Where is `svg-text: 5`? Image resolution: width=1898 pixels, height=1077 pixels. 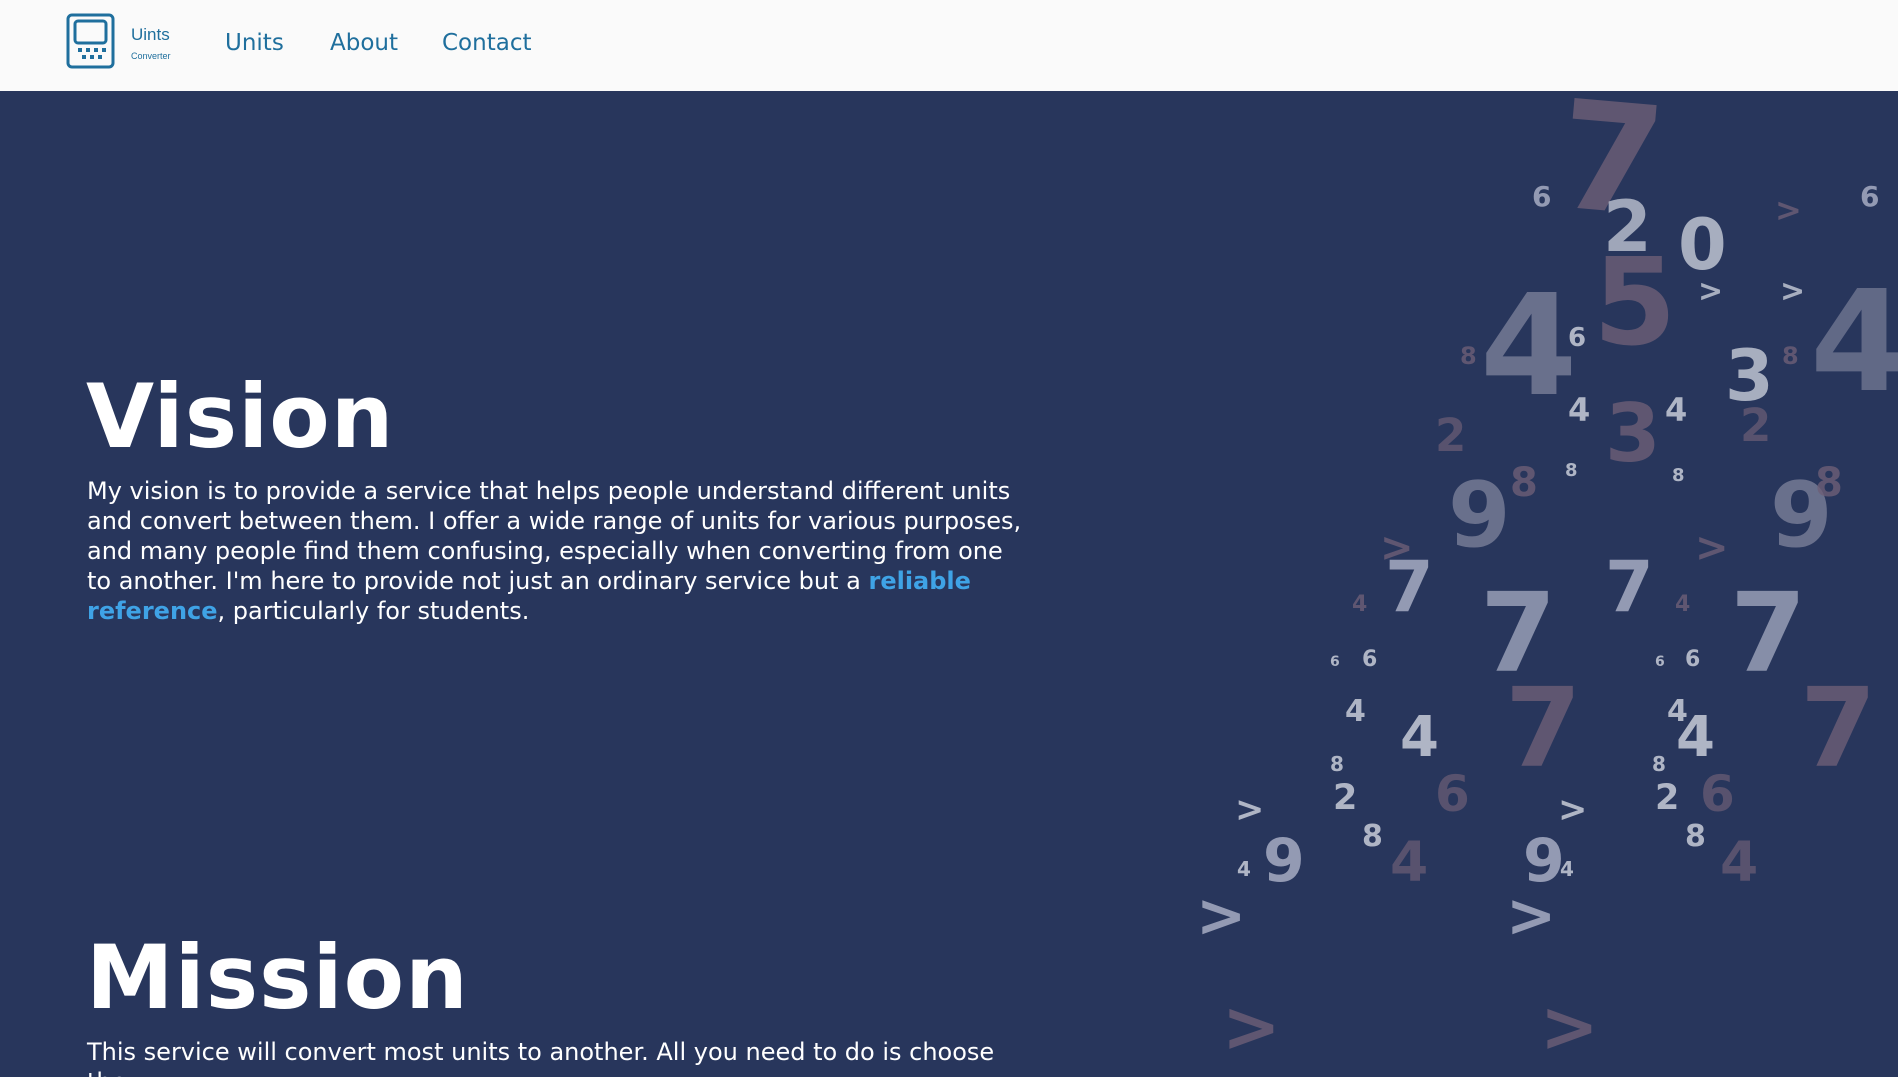 svg-text: 5 is located at coordinates (1635, 303).